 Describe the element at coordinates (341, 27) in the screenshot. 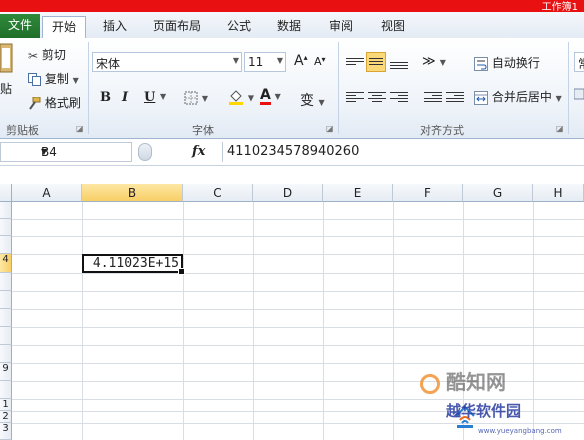

I see `tab-review: 审阅` at that location.